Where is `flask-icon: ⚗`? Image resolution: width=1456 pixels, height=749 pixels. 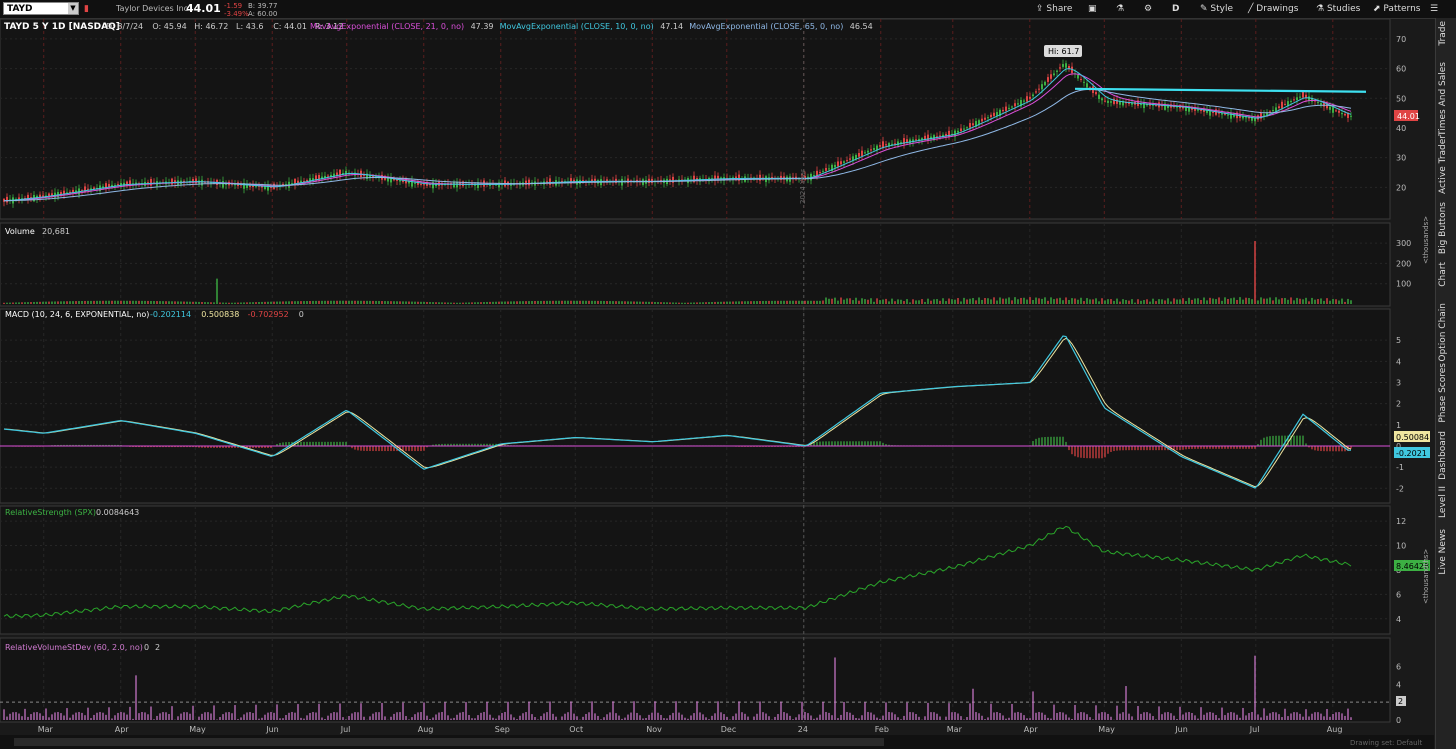
flask-icon: ⚗ is located at coordinates (1120, 9).